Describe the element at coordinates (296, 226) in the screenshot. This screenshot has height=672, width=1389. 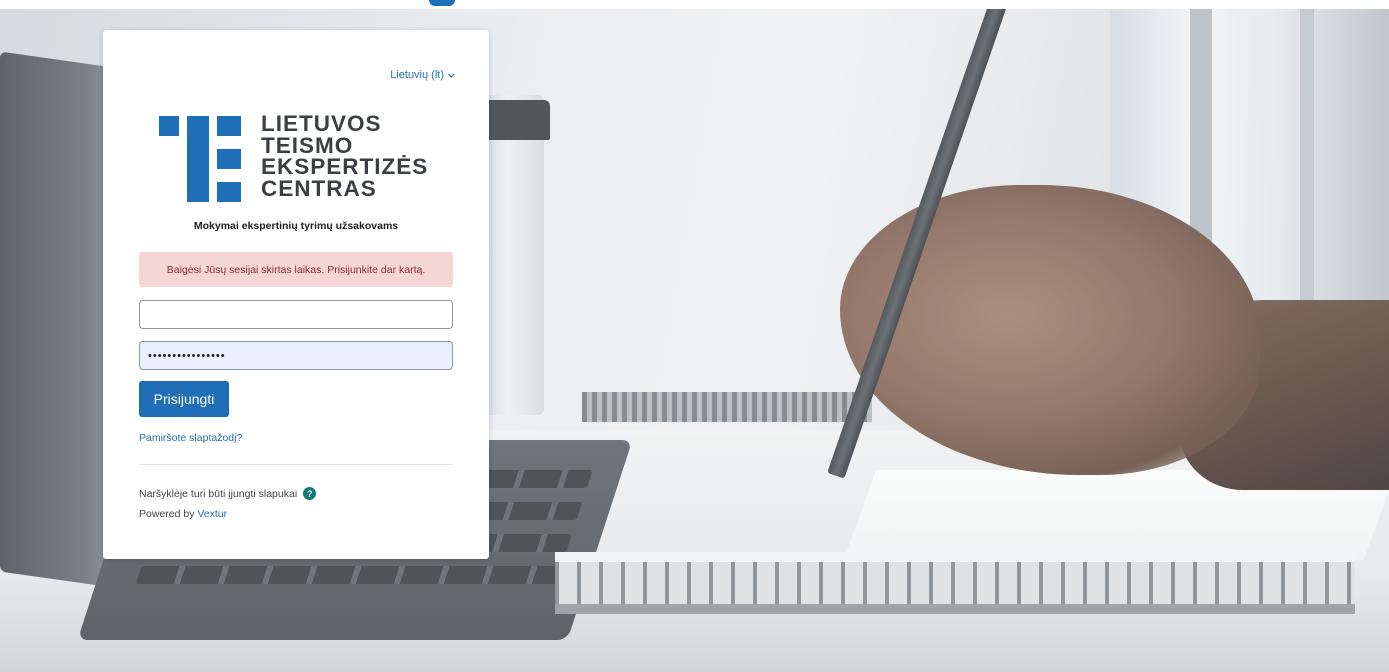
I see `site-subtitle: Mokymai ekspertinių tyrimų užsakovams` at that location.